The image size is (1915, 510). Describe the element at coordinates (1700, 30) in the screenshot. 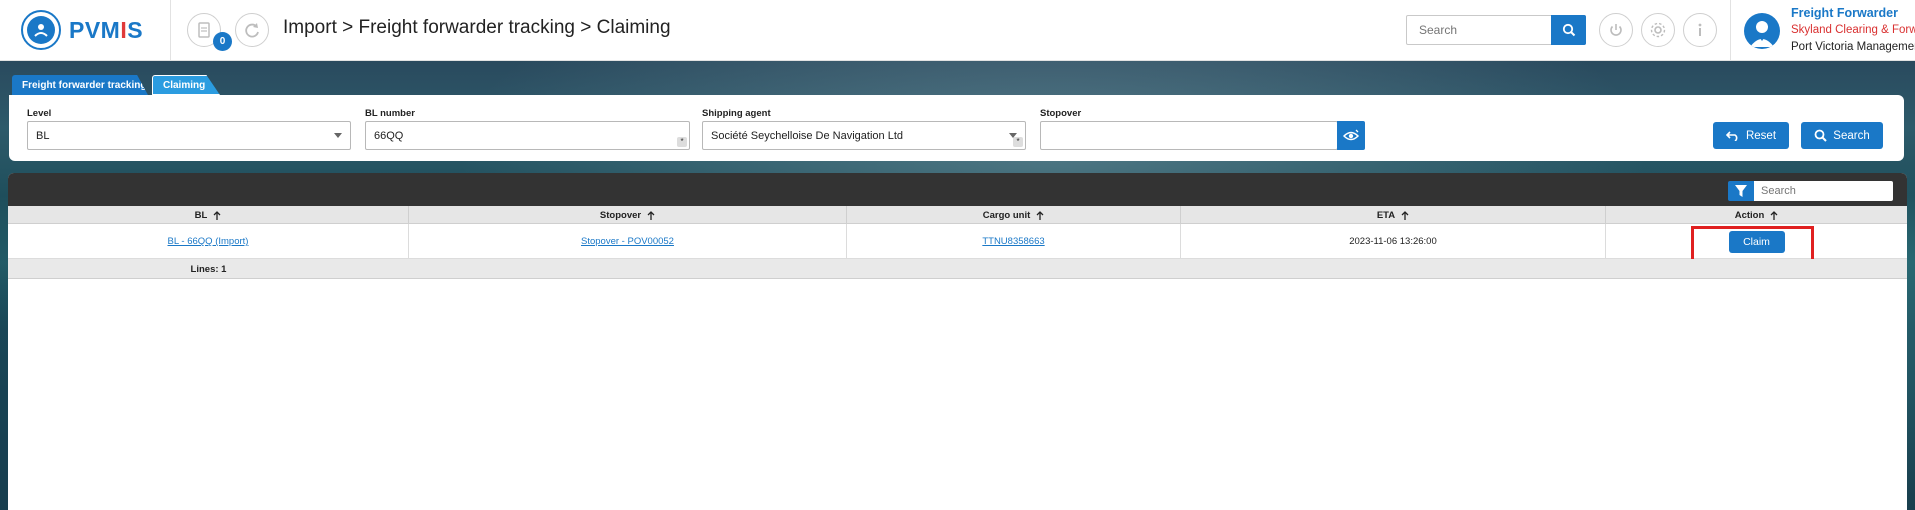

I see `info-icon` at that location.